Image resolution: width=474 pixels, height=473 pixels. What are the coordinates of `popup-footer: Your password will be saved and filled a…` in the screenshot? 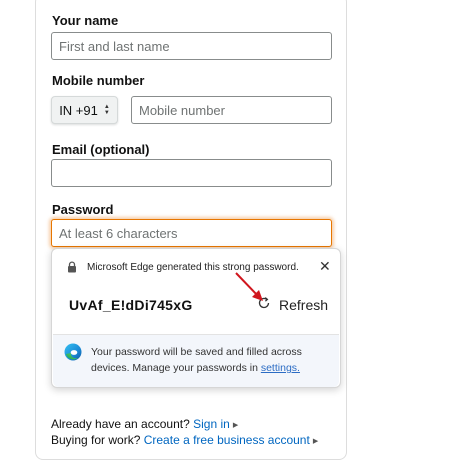 It's located at (196, 360).